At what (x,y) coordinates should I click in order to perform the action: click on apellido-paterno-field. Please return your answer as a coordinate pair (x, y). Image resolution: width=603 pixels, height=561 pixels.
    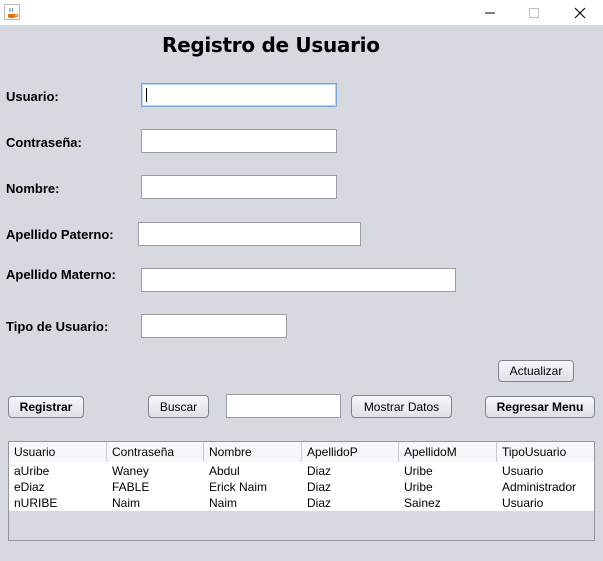
    Looking at the image, I should click on (249, 234).